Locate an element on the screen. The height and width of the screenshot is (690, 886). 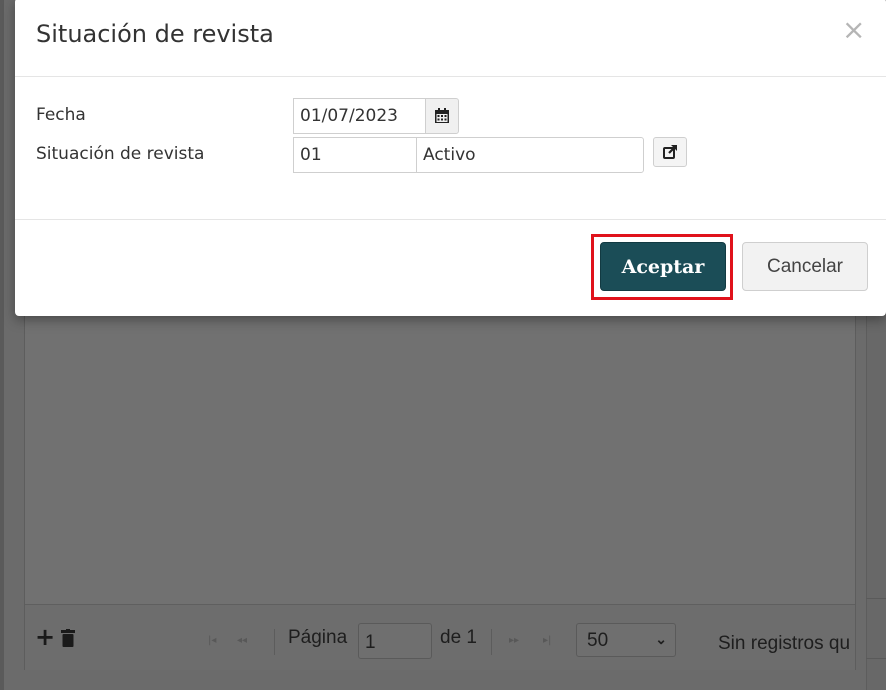
page-count: de 1 is located at coordinates (458, 637).